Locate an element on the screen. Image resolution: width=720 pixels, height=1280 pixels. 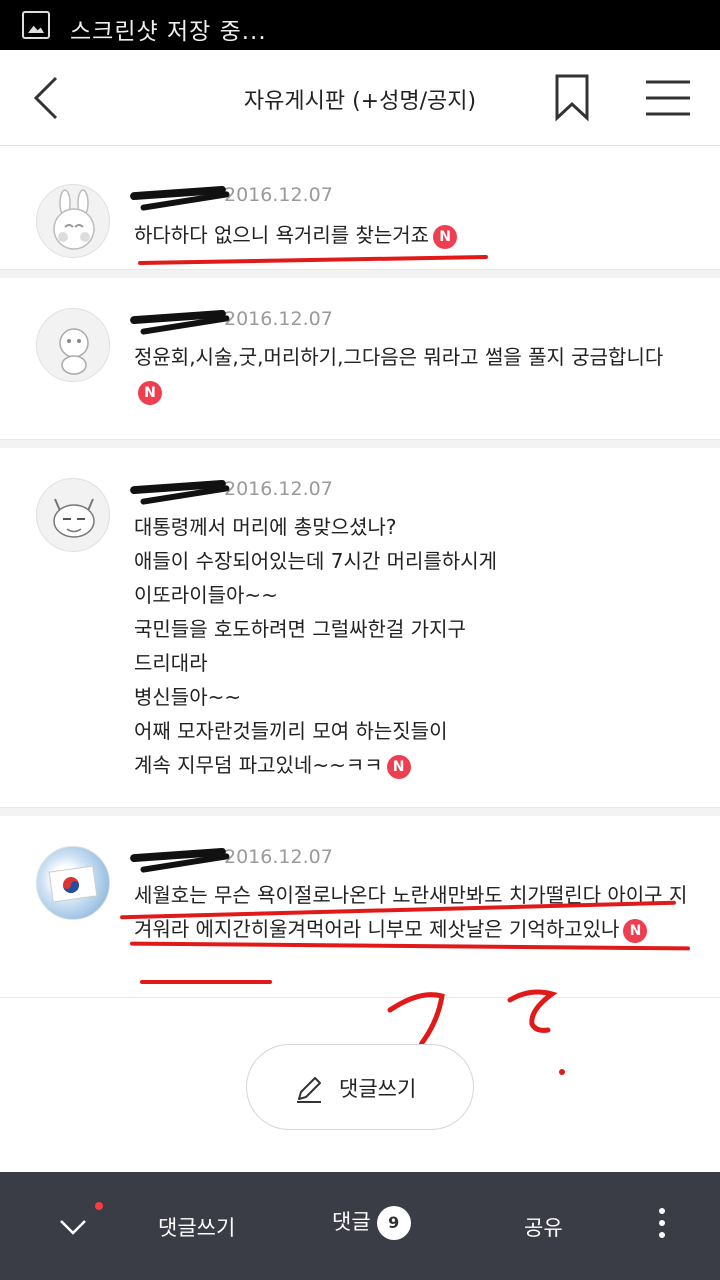
chevron-down-icon is located at coordinates (73, 1227).